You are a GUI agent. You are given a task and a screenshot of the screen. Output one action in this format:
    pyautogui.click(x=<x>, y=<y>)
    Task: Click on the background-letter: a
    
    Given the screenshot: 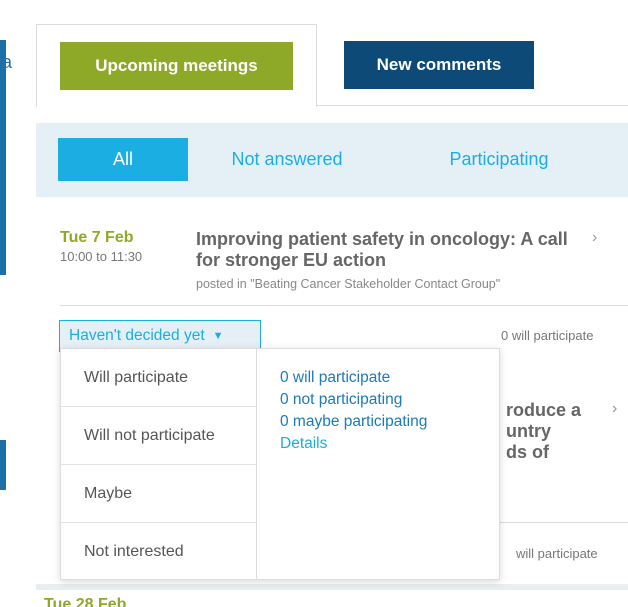 What is the action you would take?
    pyautogui.click(x=7, y=62)
    